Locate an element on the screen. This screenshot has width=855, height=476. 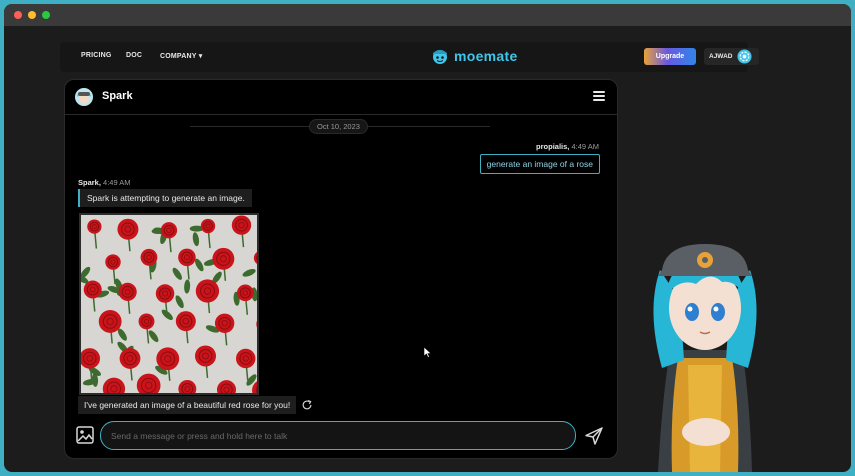
rose-pattern is located at coordinates (169, 304).